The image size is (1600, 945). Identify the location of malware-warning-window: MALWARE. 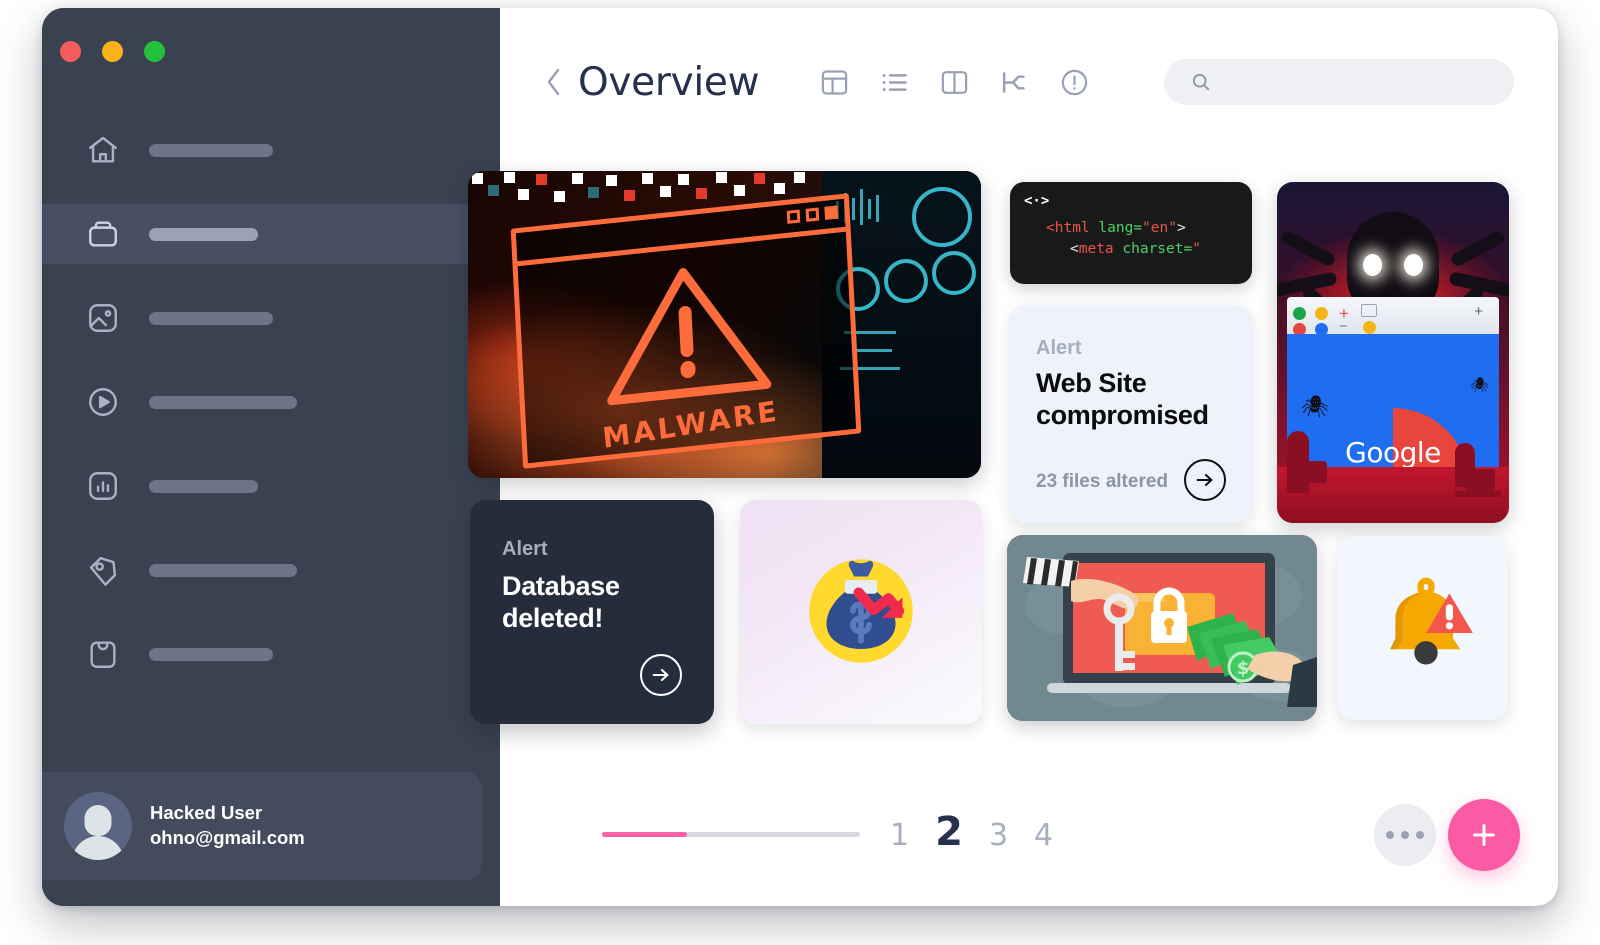
(686, 331).